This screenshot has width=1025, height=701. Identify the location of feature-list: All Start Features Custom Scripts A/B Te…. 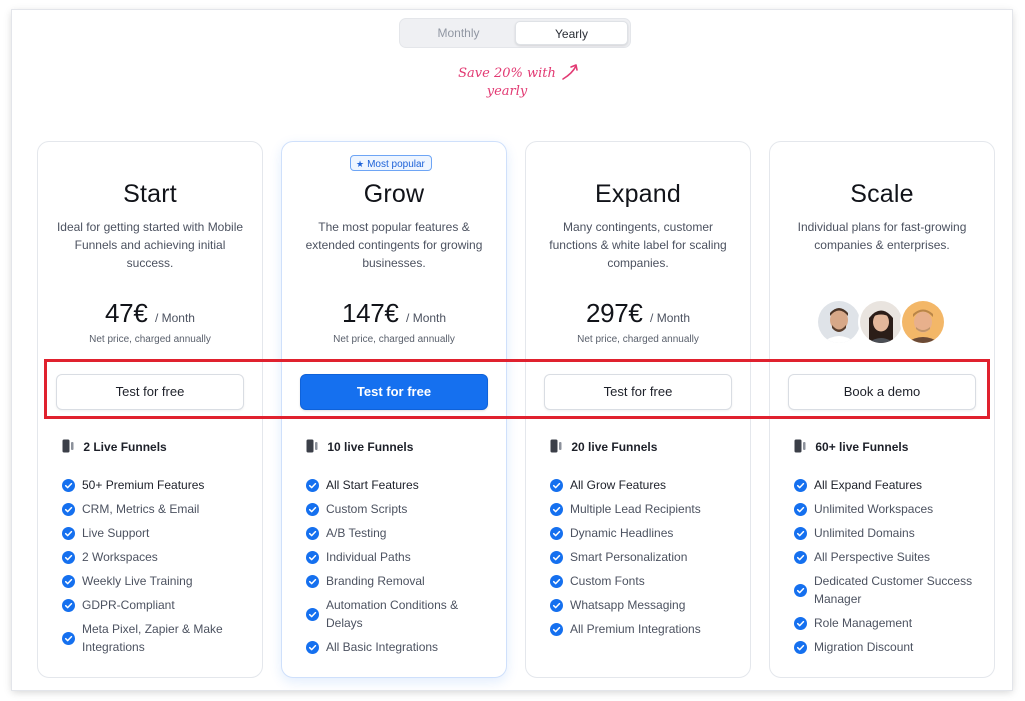
(401, 569).